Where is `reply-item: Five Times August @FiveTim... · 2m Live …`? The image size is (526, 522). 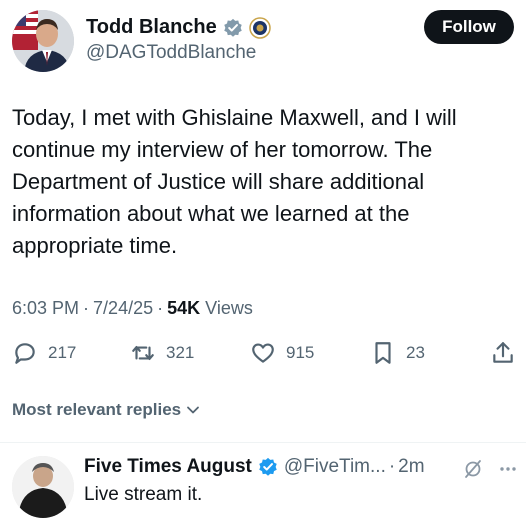
reply-item: Five Times August @FiveTim... · 2m Live … is located at coordinates (265, 489).